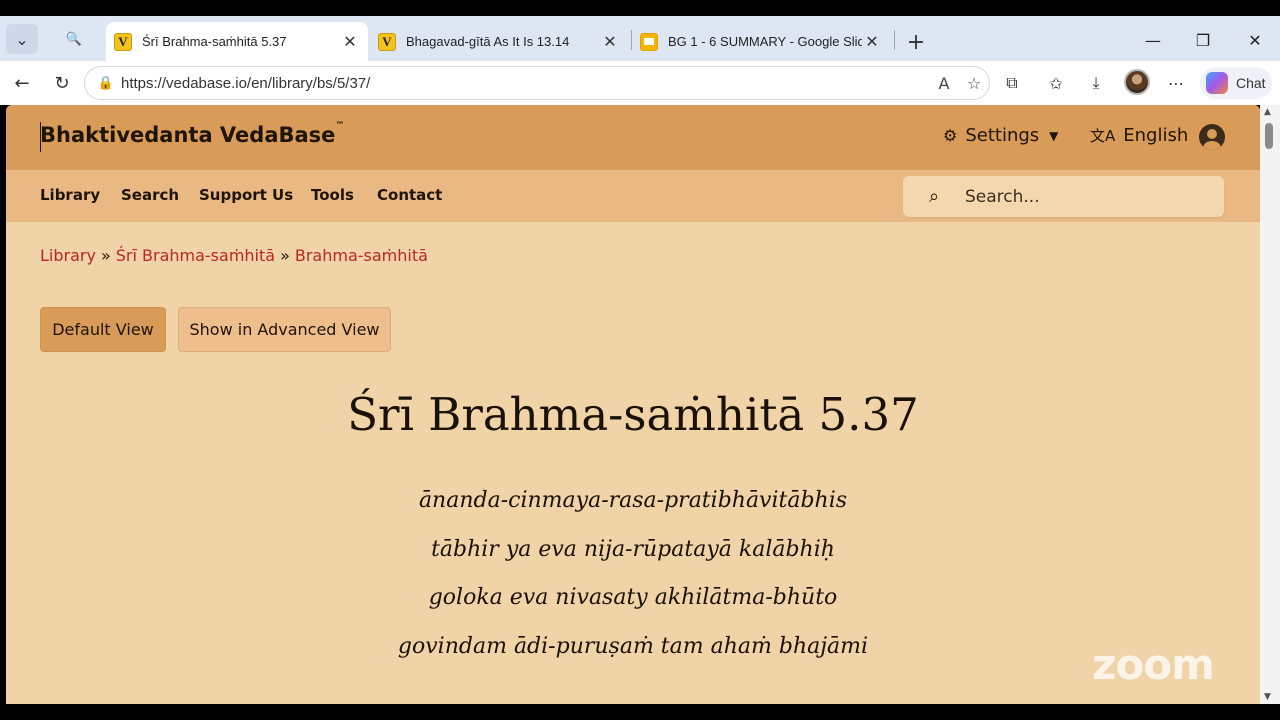 This screenshot has width=1280, height=720. Describe the element at coordinates (68, 255) in the screenshot. I see `breadcrumb-library: Library` at that location.